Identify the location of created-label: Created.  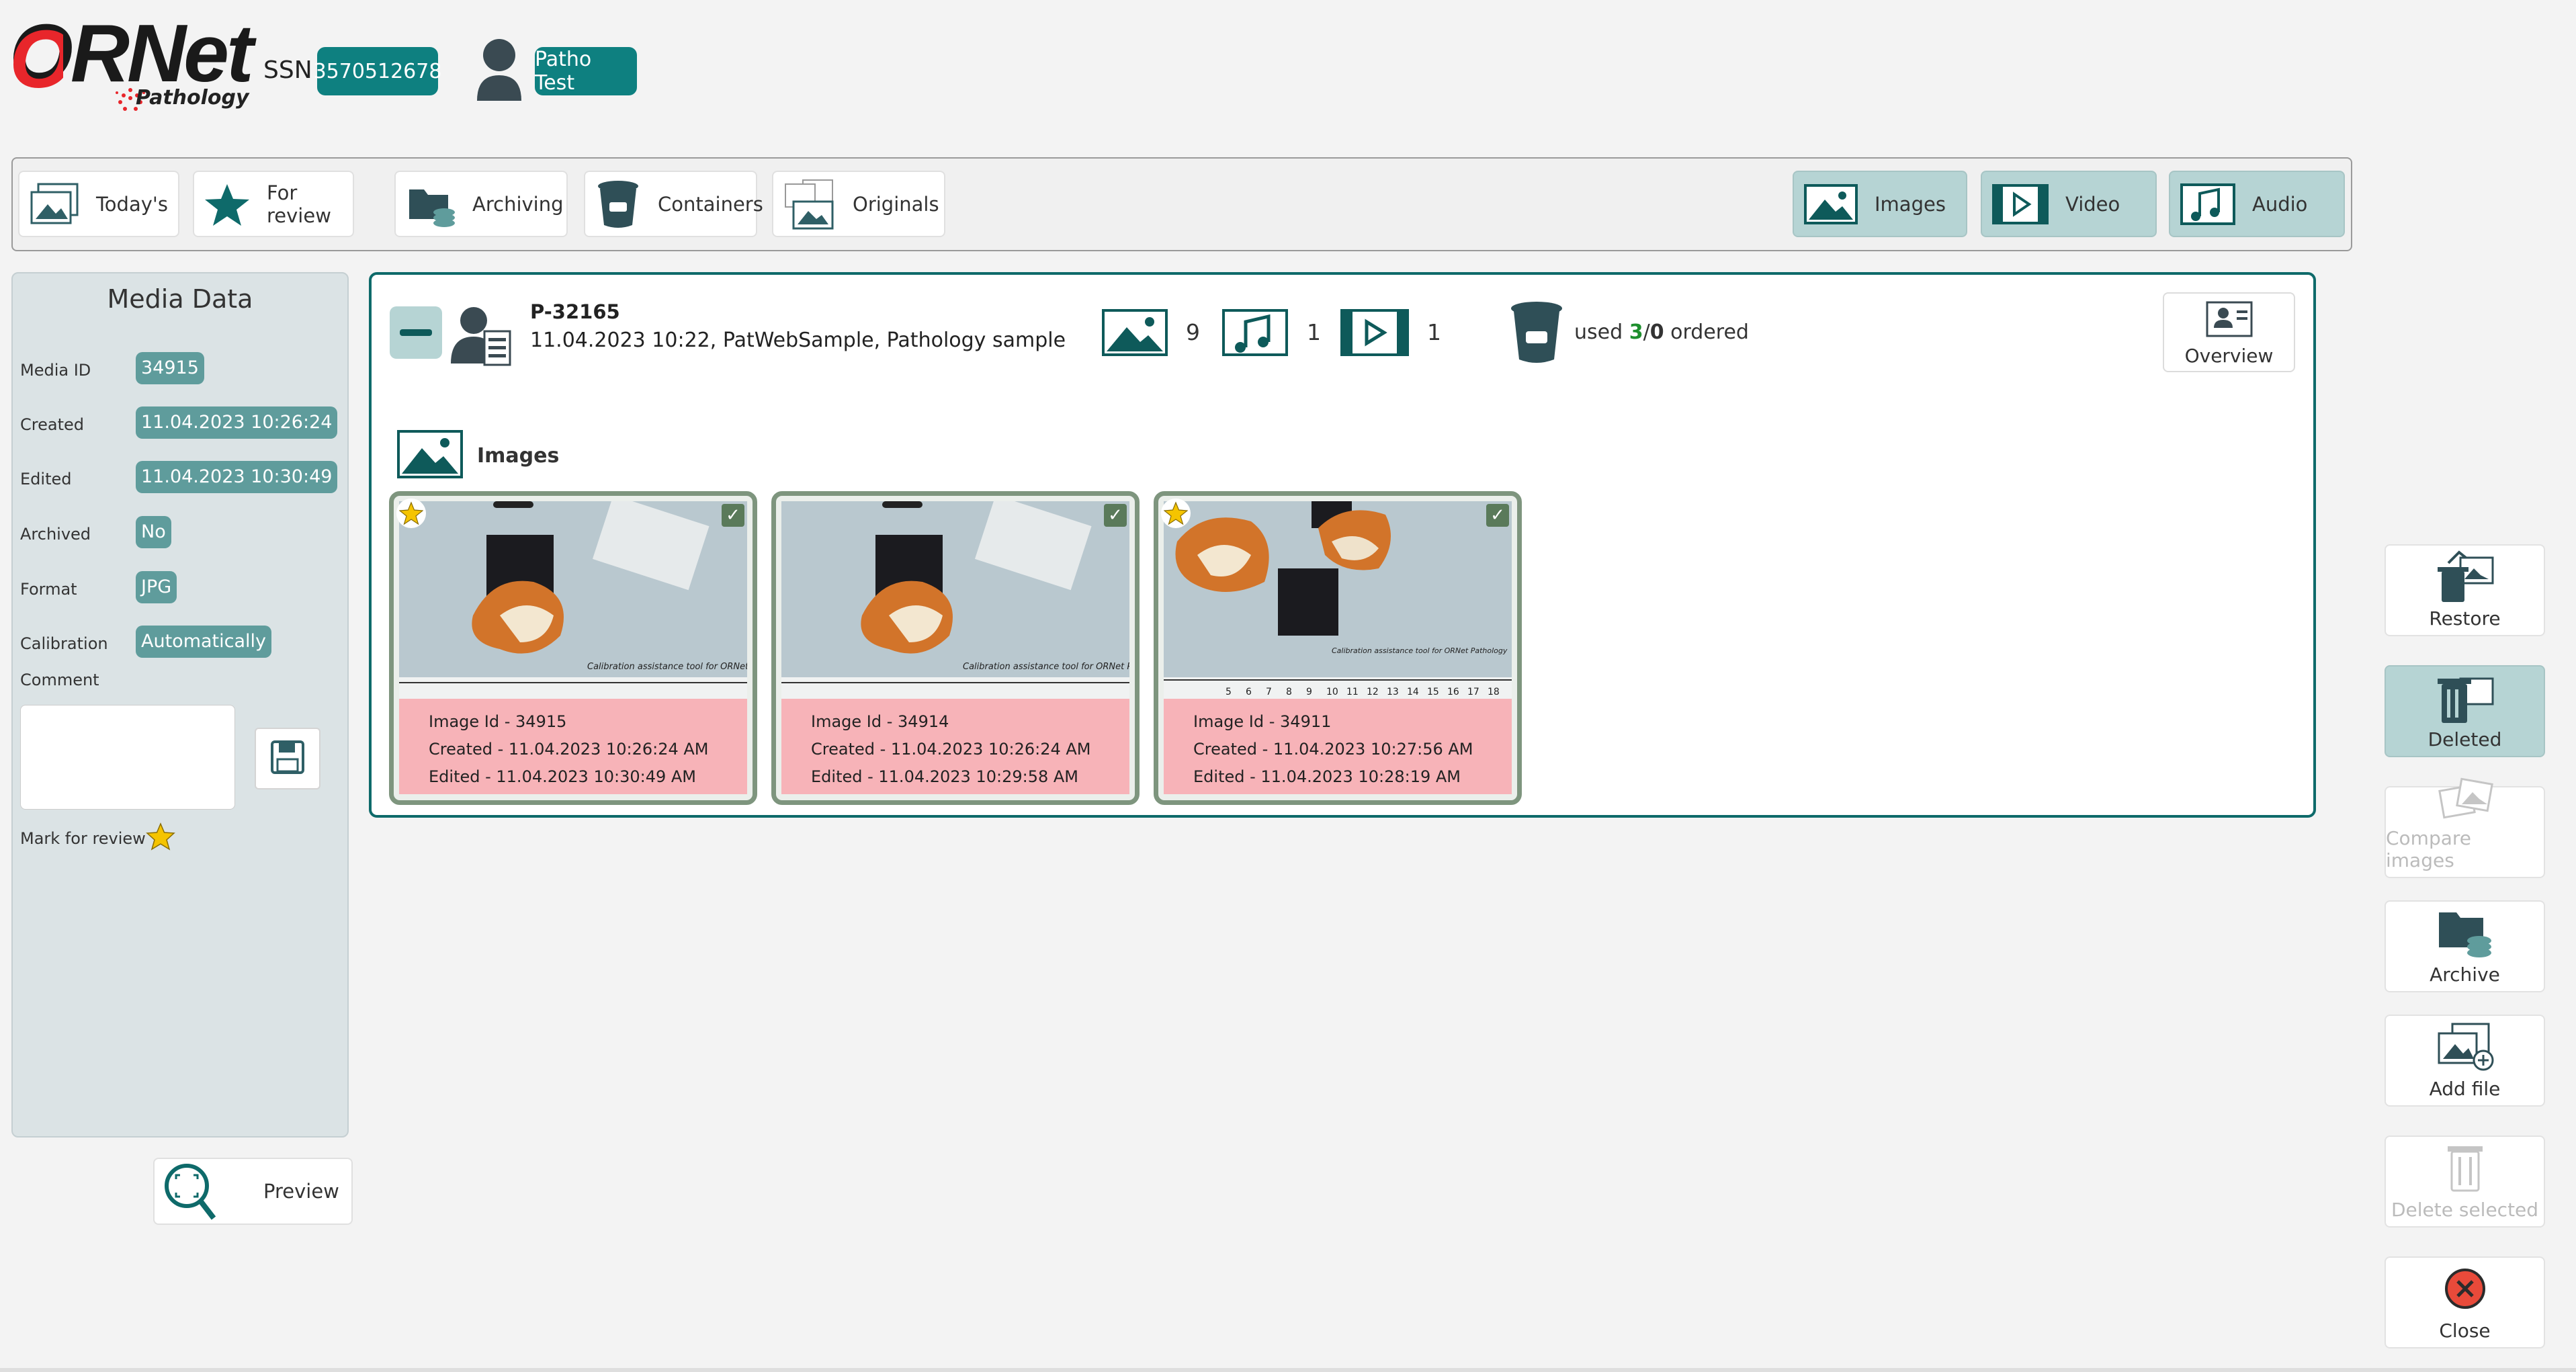
(52, 424).